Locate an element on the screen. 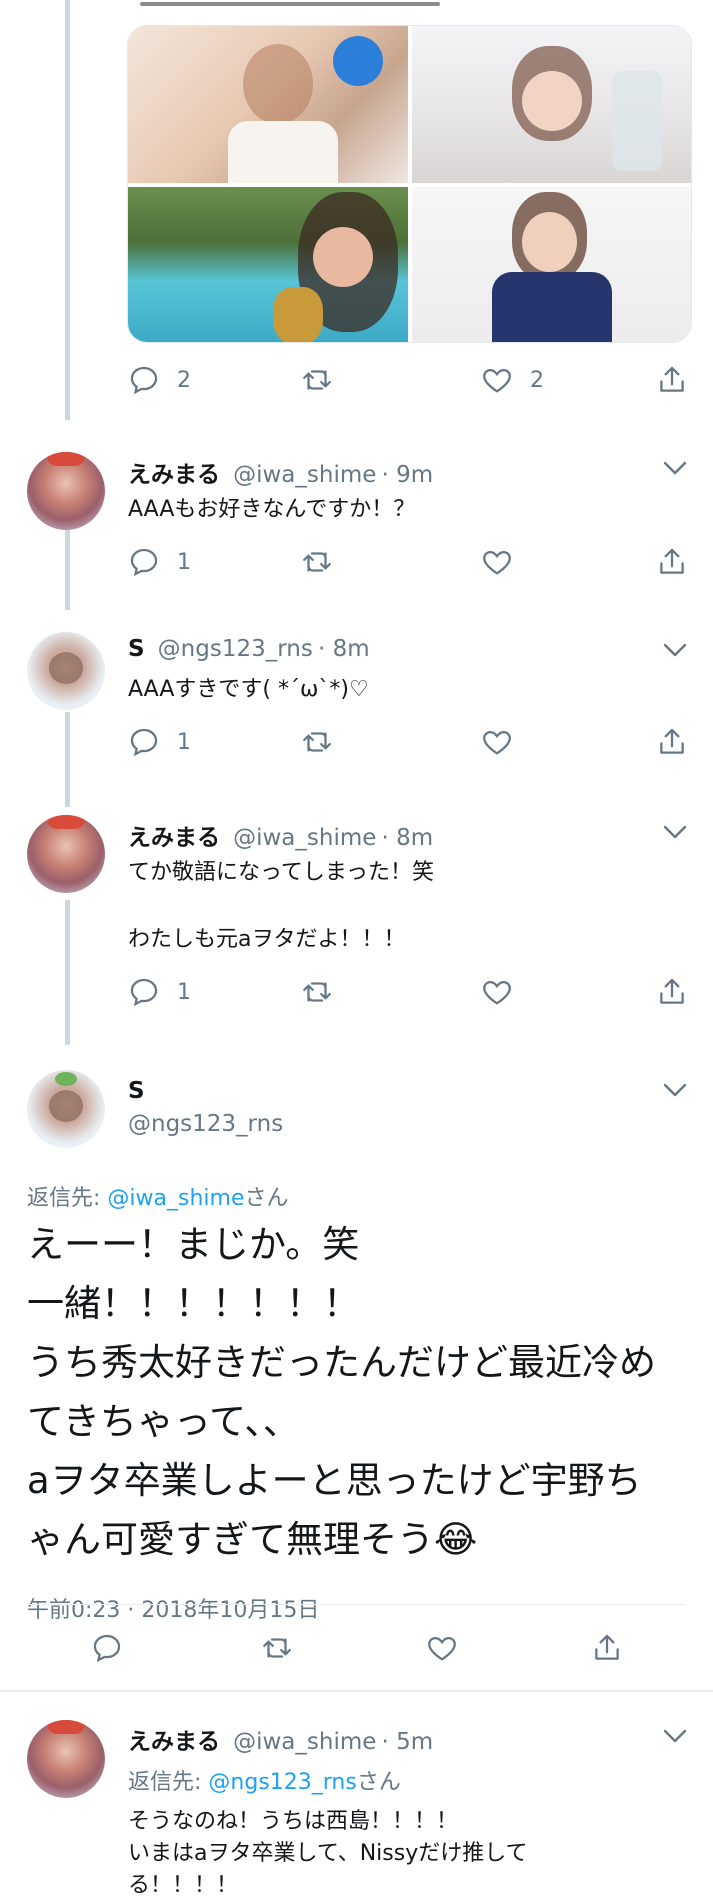  reply-context: 返信先: @ngs123_rnsさん is located at coordinates (264, 1780).